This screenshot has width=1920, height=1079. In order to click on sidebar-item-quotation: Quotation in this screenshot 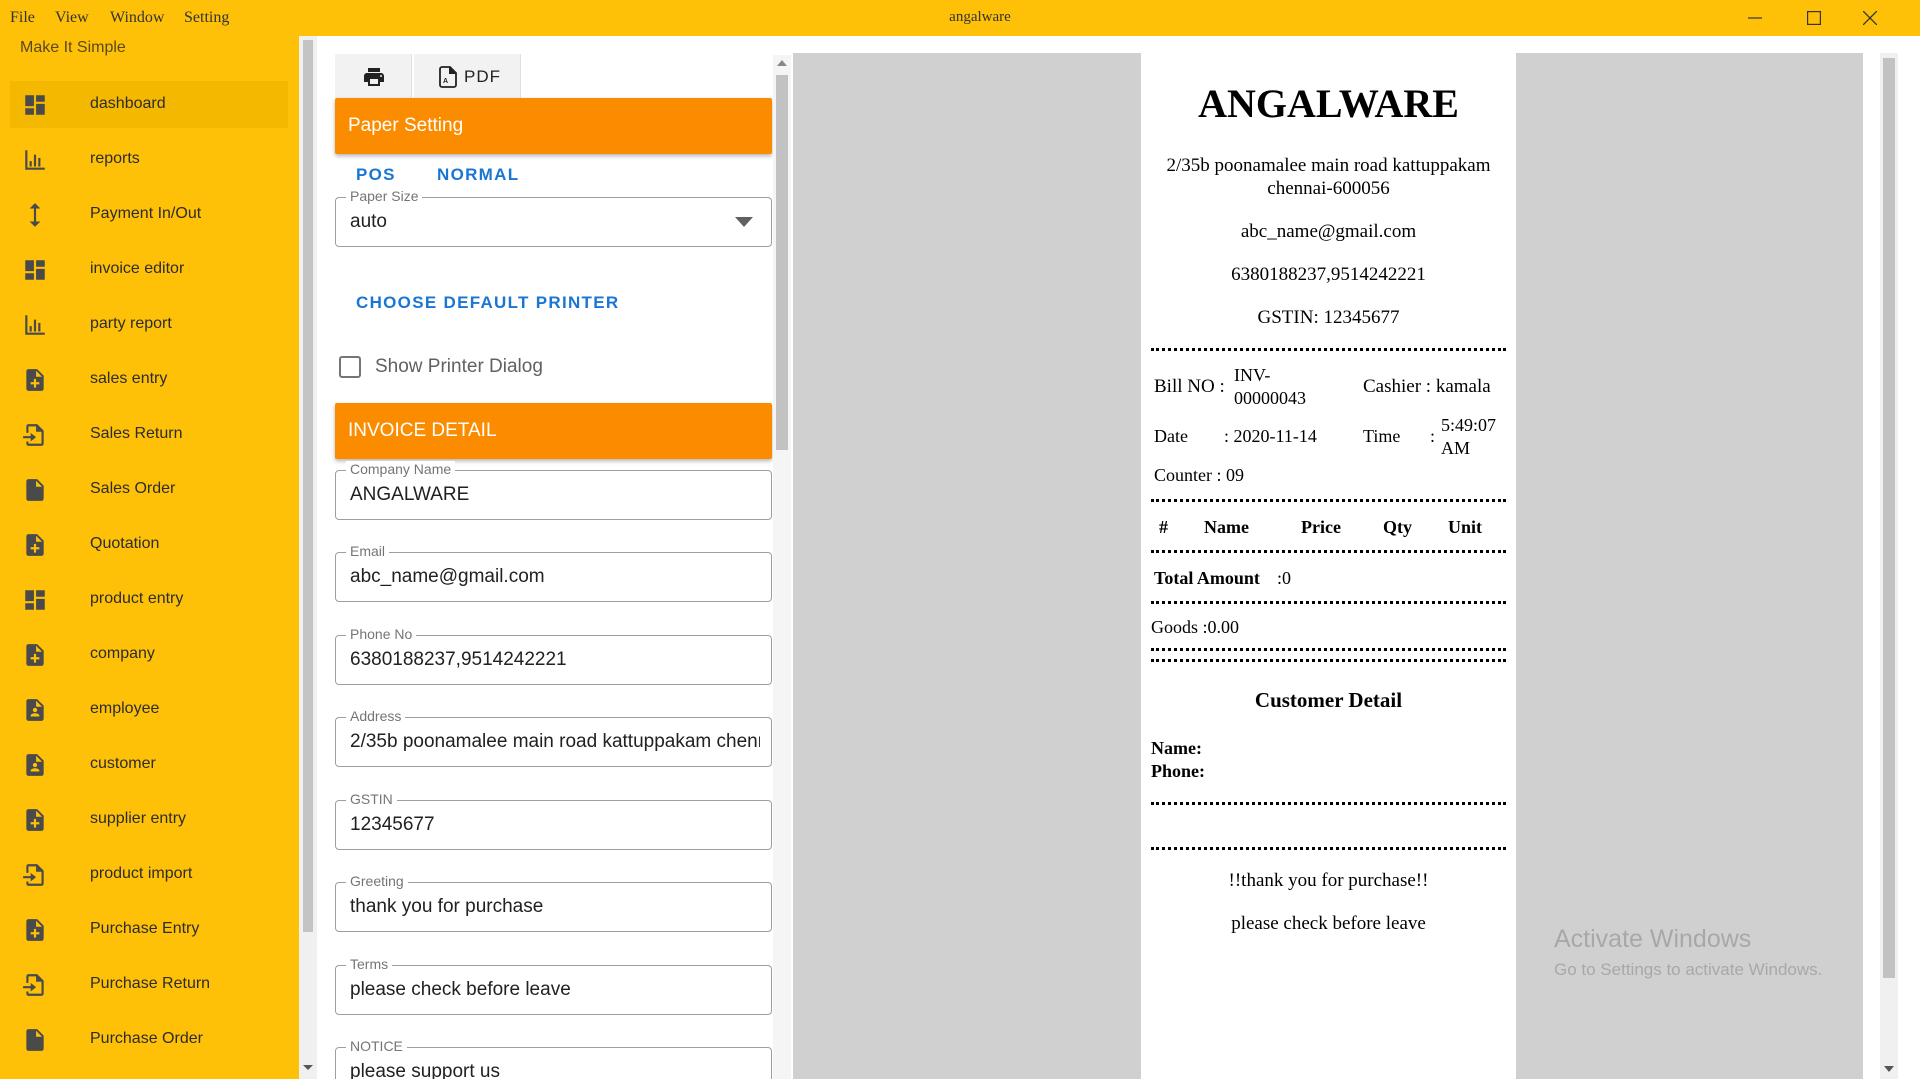, I will do `click(149, 544)`.